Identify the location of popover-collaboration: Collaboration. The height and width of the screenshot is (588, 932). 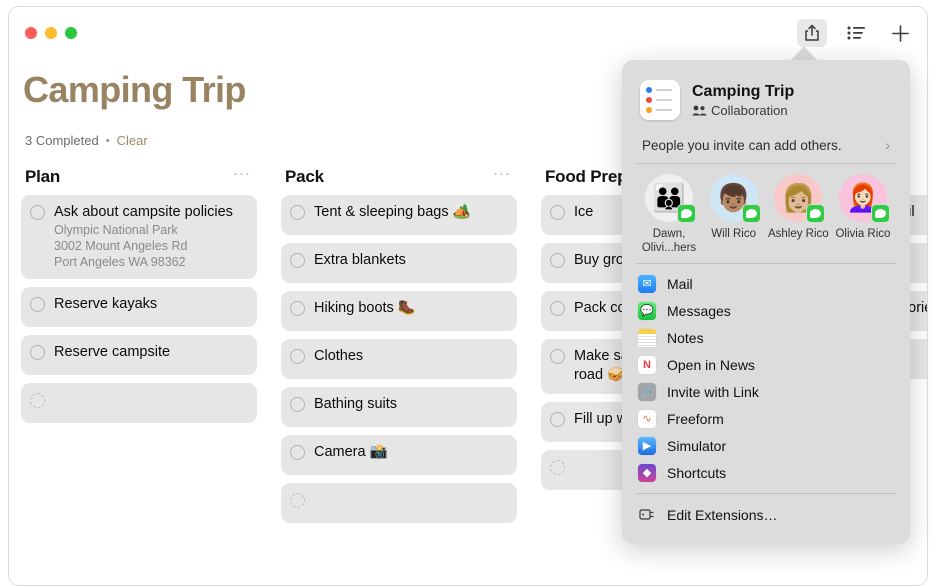
(743, 110).